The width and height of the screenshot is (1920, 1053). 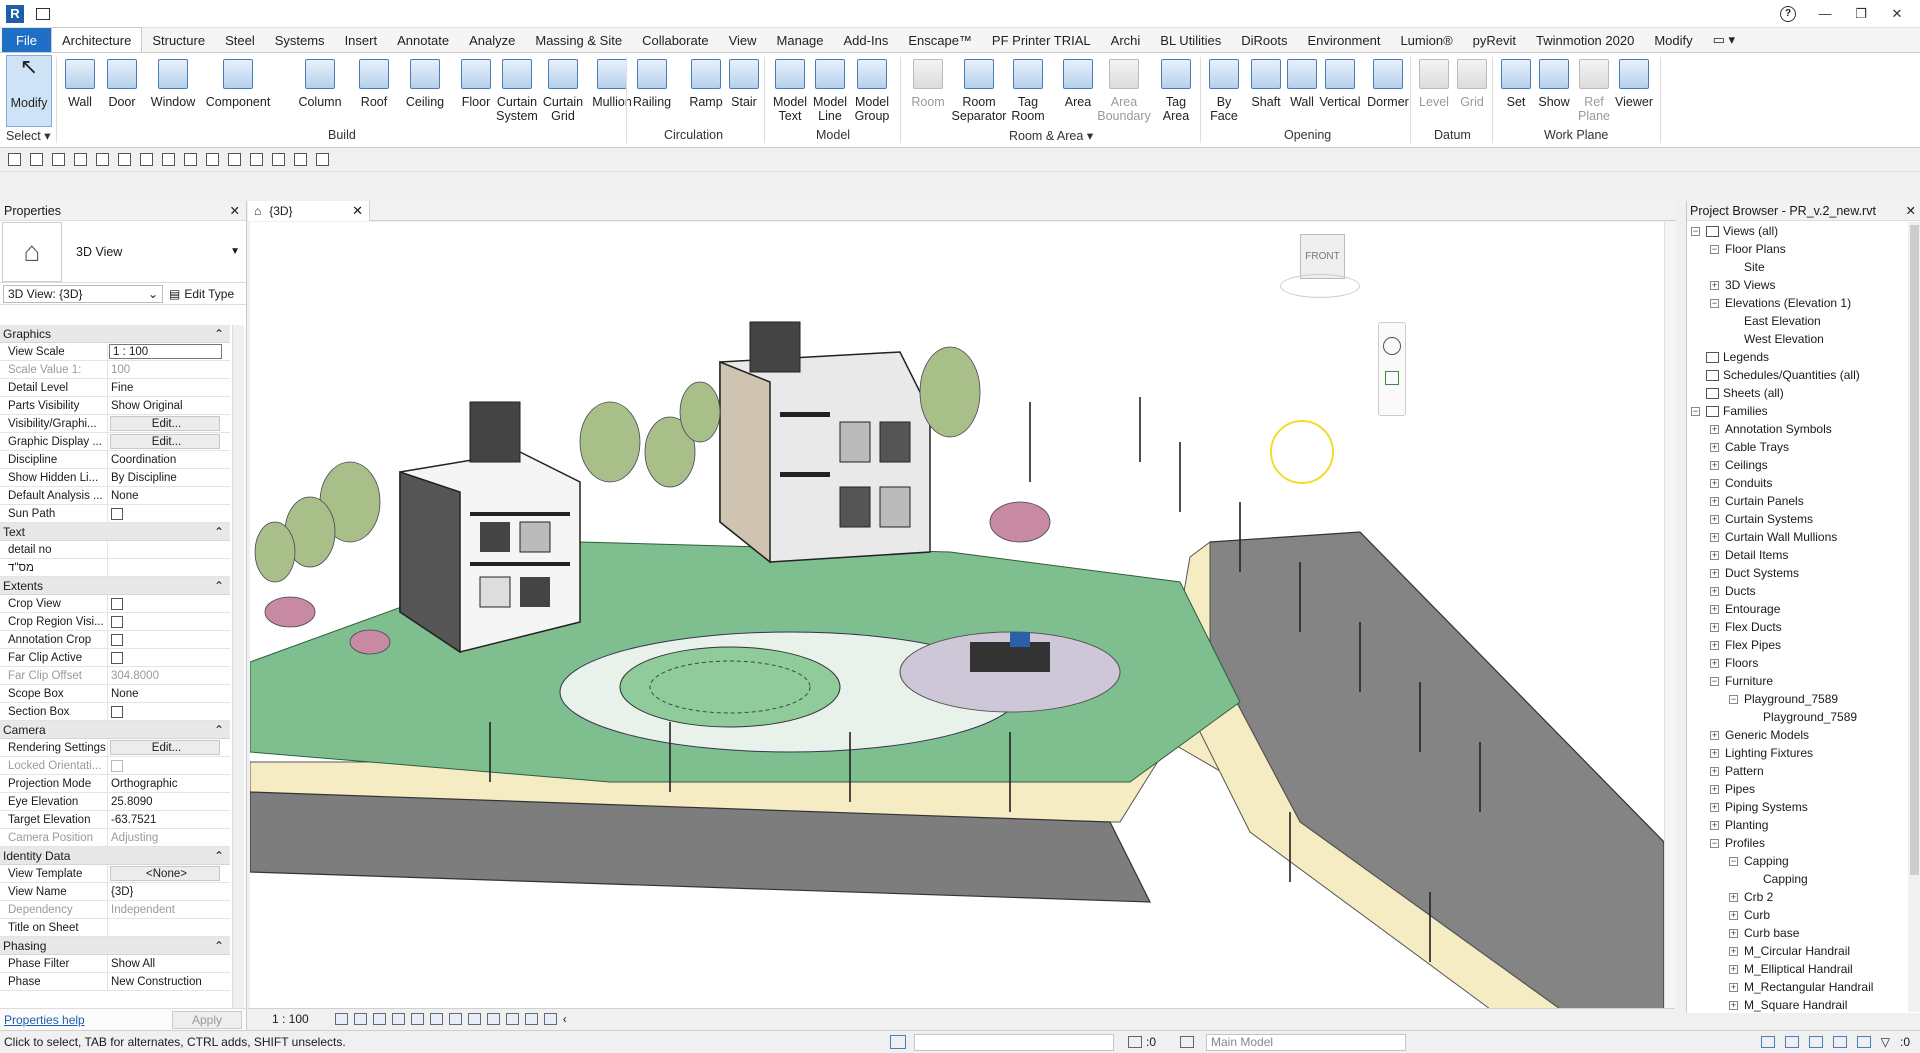 I want to click on tab-archi: Archi, so click(x=1126, y=40).